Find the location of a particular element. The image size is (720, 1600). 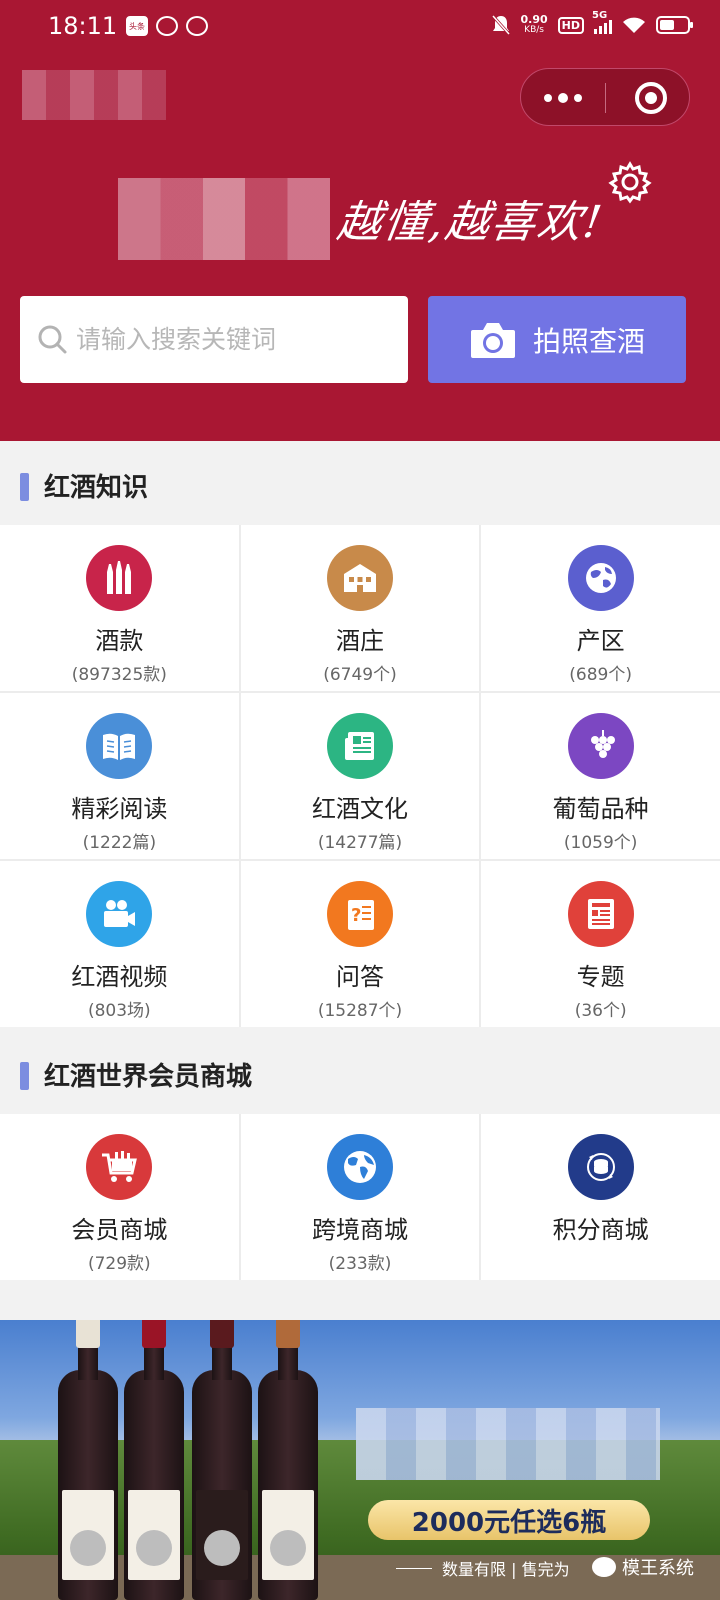

slogan: 越懂,越喜欢! is located at coordinates (470, 222).